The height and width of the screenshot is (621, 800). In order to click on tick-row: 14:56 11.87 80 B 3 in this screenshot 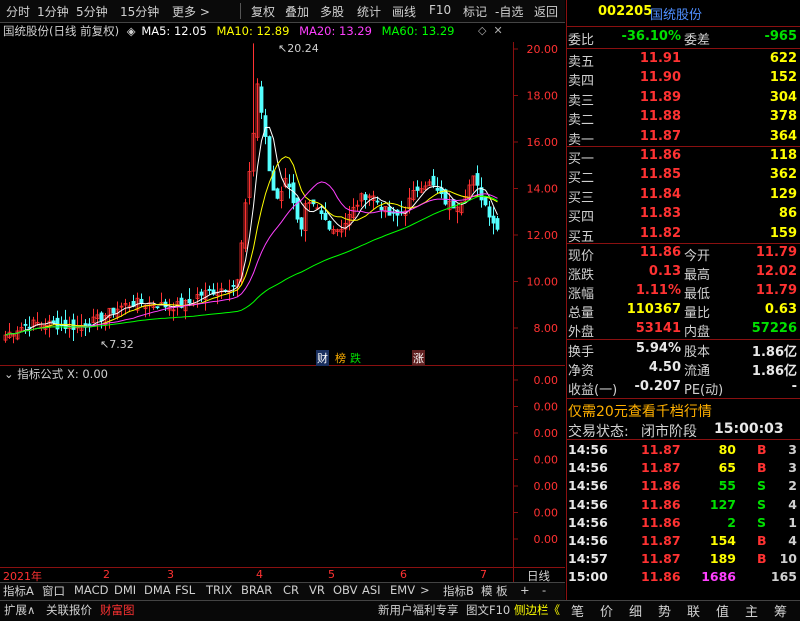, I will do `click(682, 449)`.